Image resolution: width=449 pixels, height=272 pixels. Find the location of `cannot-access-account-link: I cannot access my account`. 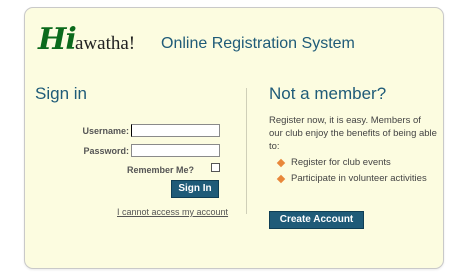

cannot-access-account-link: I cannot access my account is located at coordinates (172, 212).